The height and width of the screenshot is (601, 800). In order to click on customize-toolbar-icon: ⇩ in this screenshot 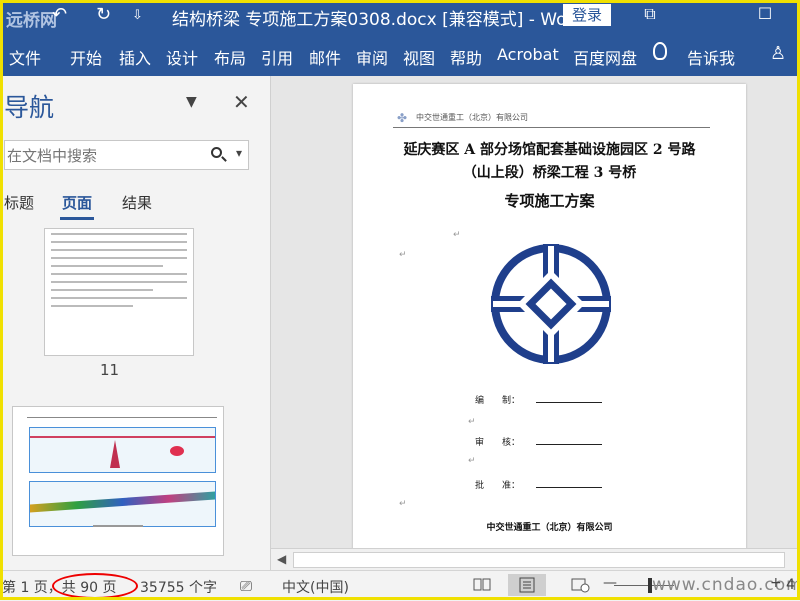, I will do `click(137, 15)`.